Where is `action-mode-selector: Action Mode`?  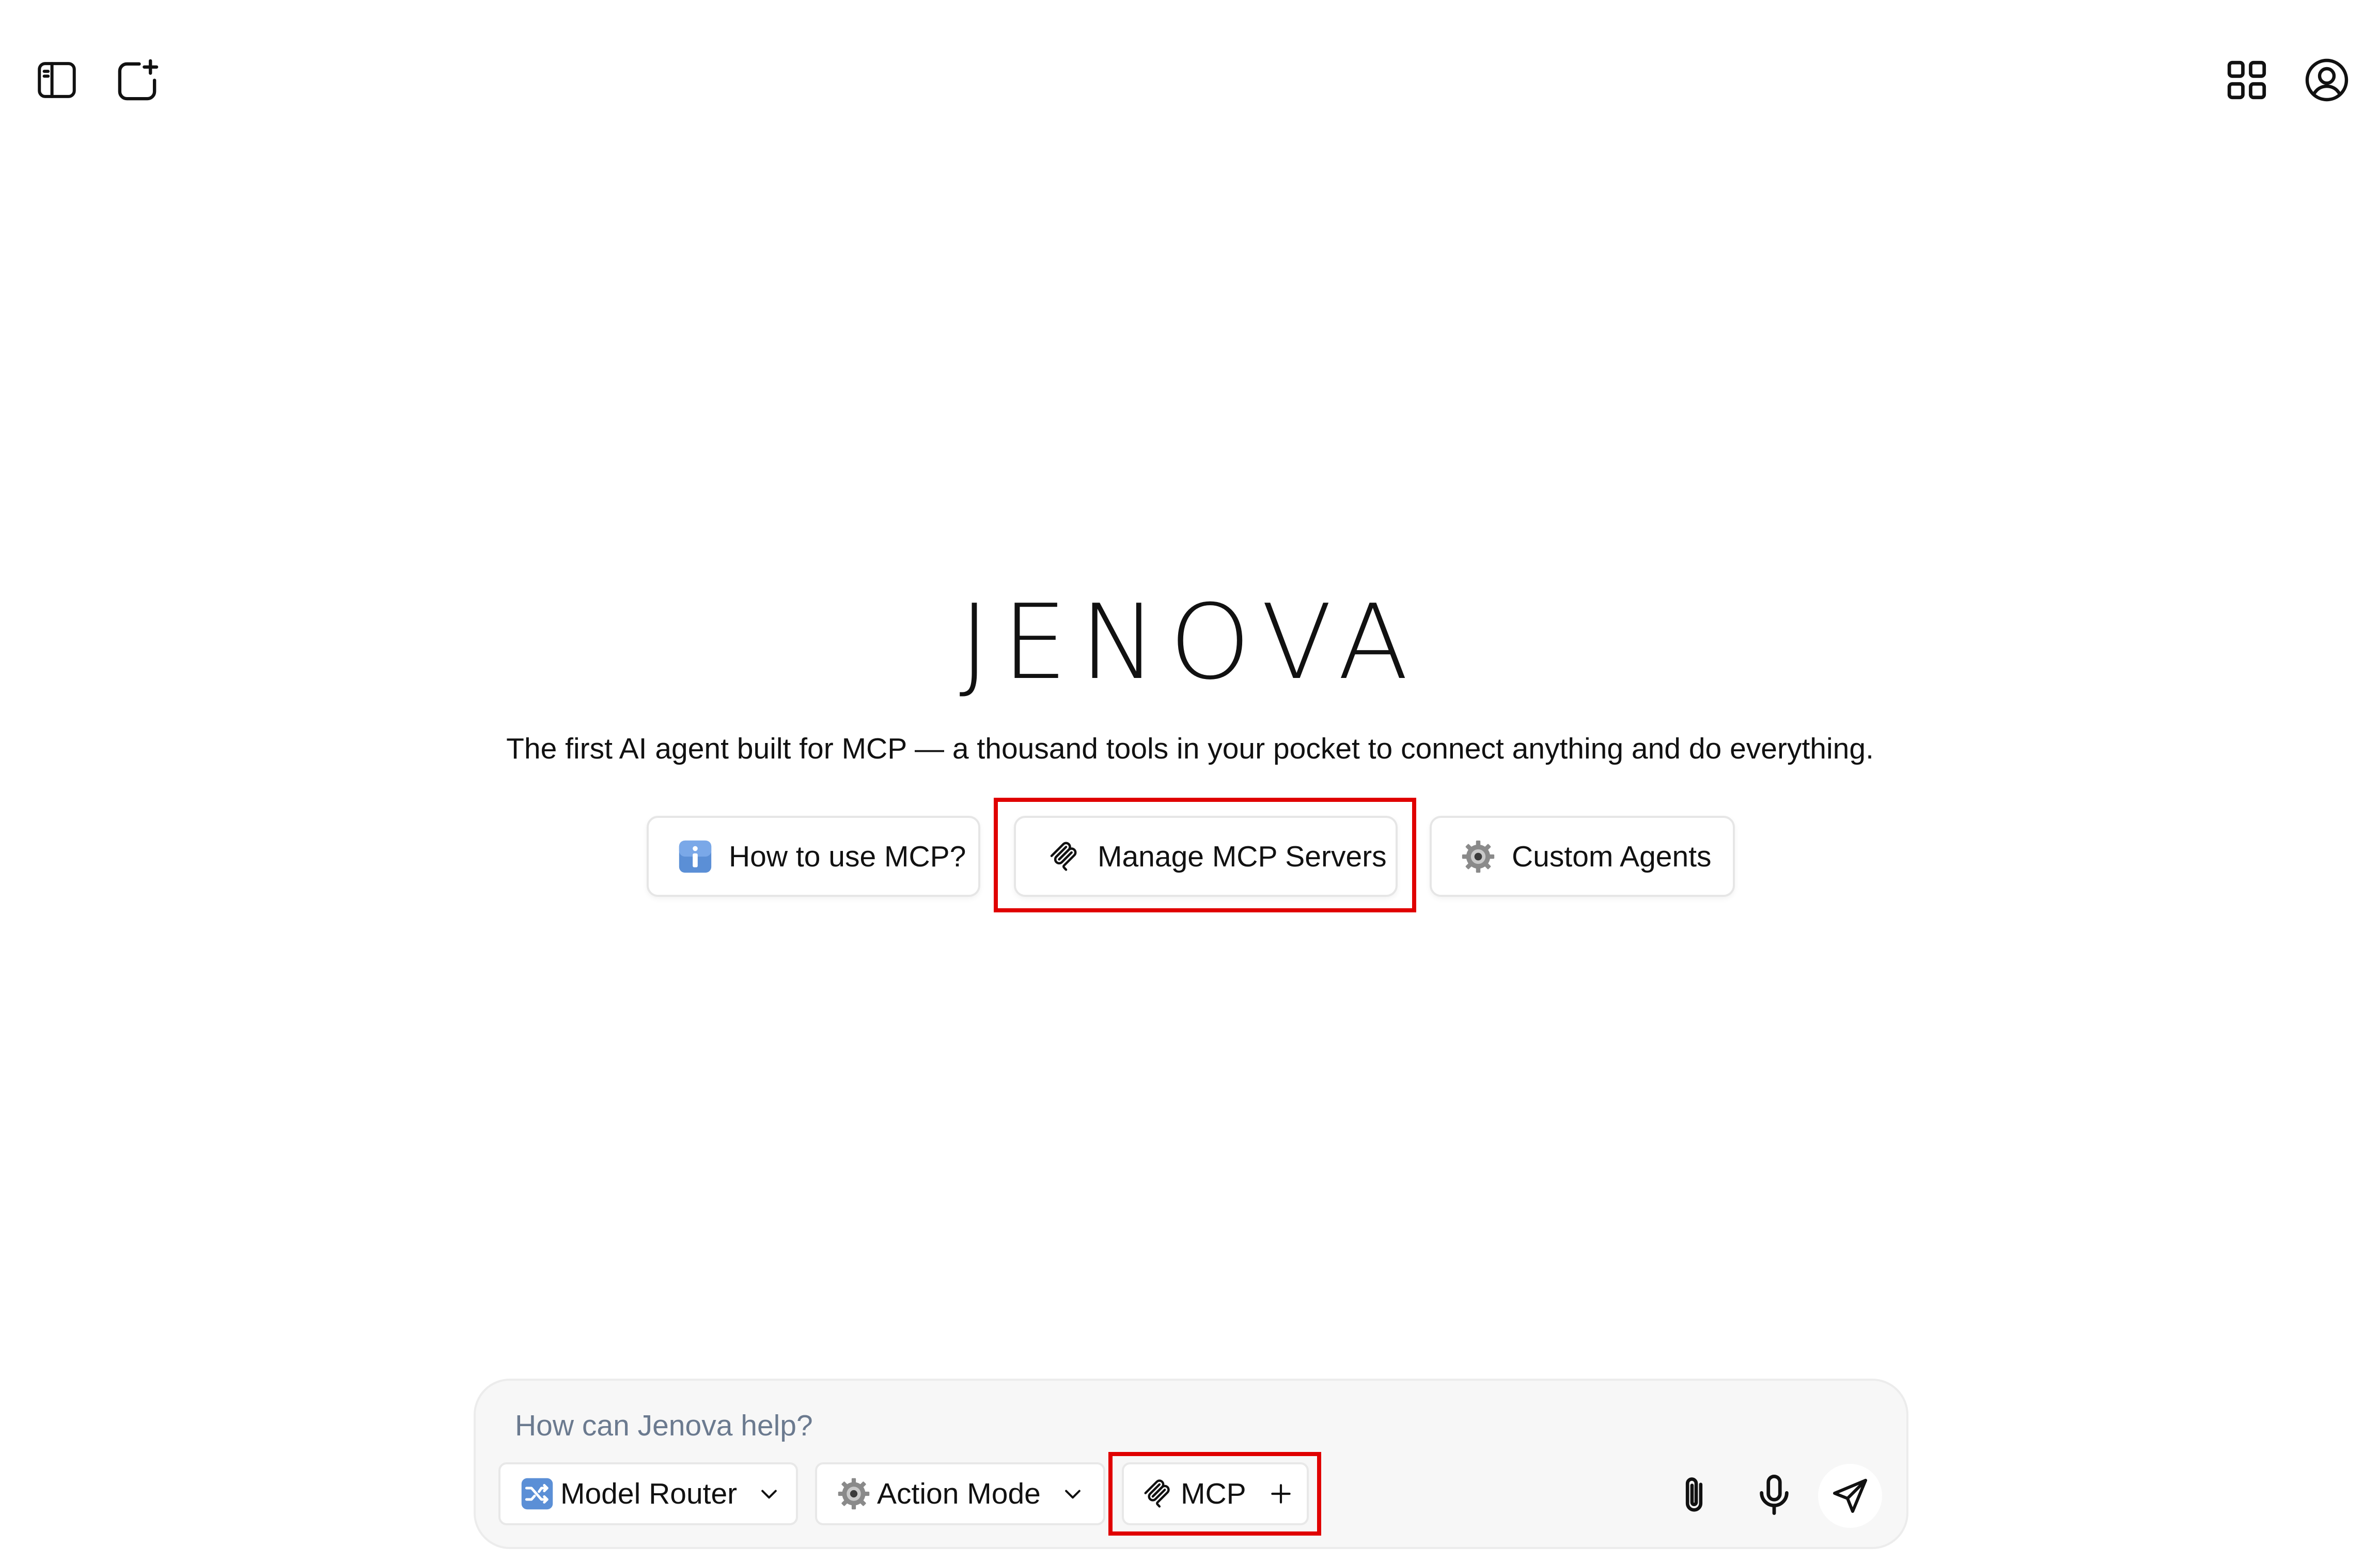
action-mode-selector: Action Mode is located at coordinates (960, 1493).